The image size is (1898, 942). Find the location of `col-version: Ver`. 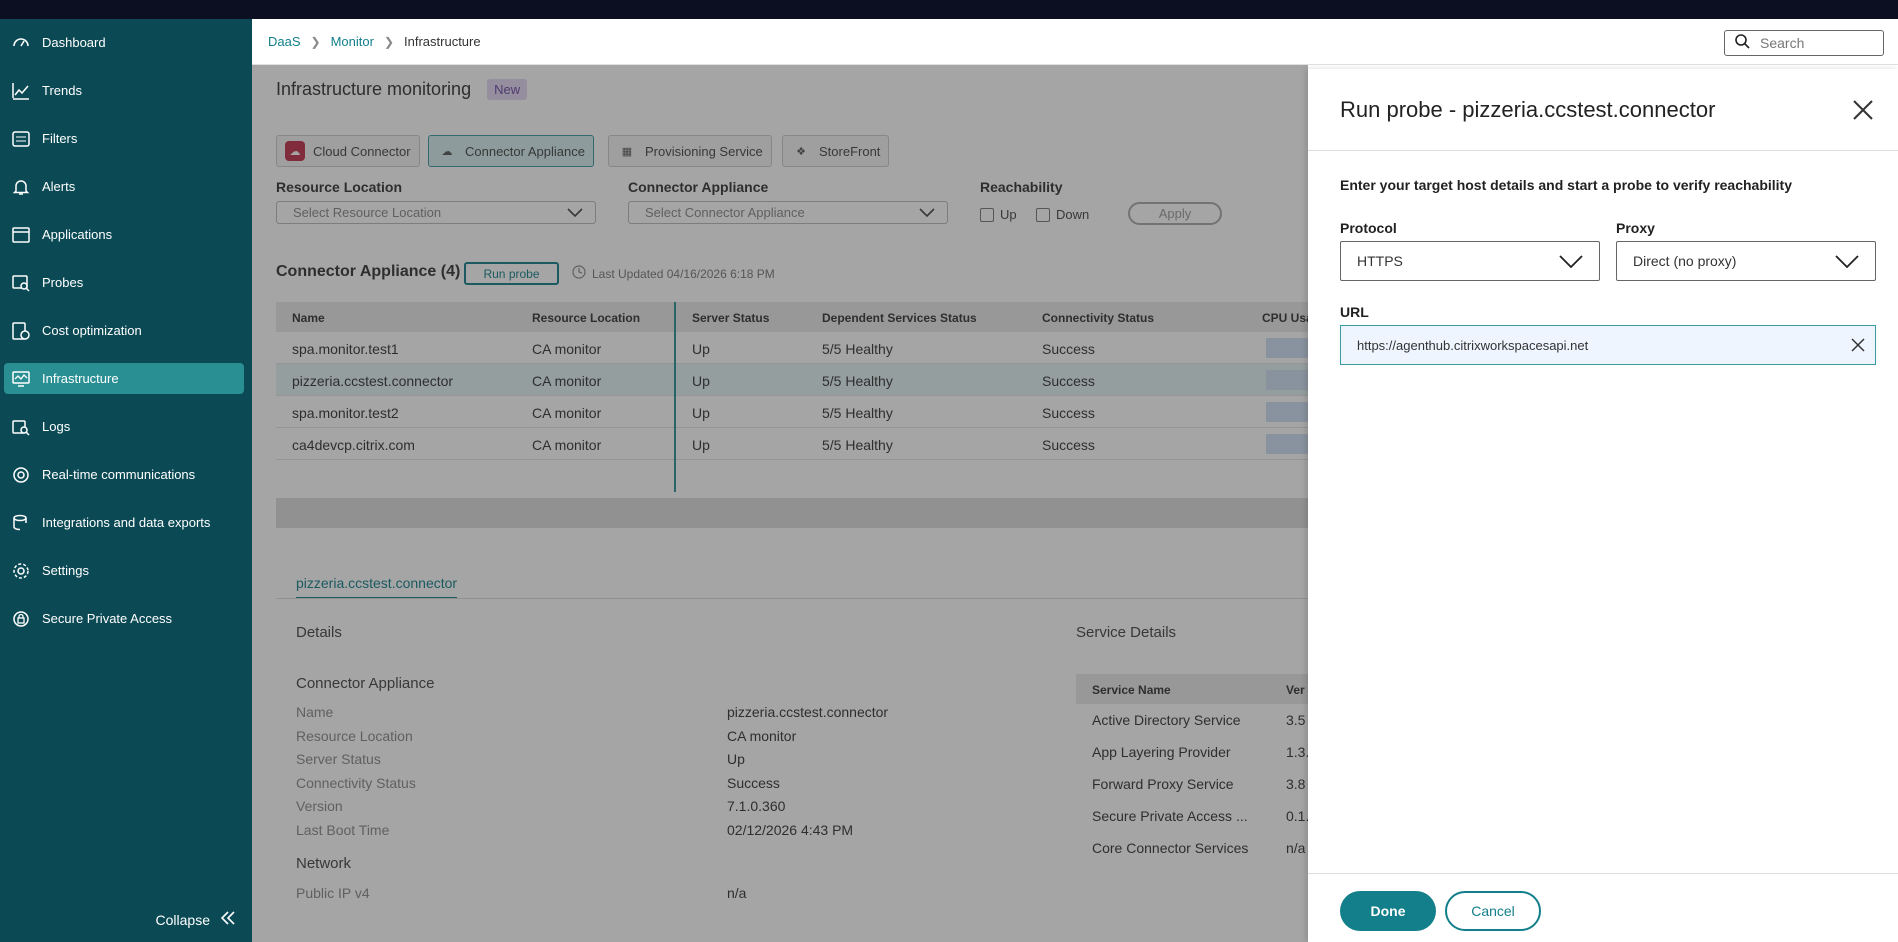

col-version: Ver is located at coordinates (1295, 690).